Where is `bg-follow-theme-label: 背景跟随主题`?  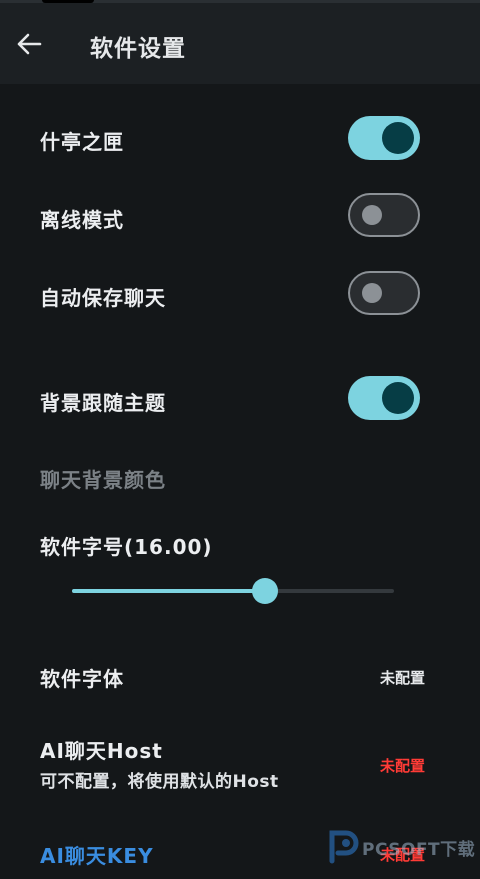
bg-follow-theme-label: 背景跟随主题 is located at coordinates (103, 403).